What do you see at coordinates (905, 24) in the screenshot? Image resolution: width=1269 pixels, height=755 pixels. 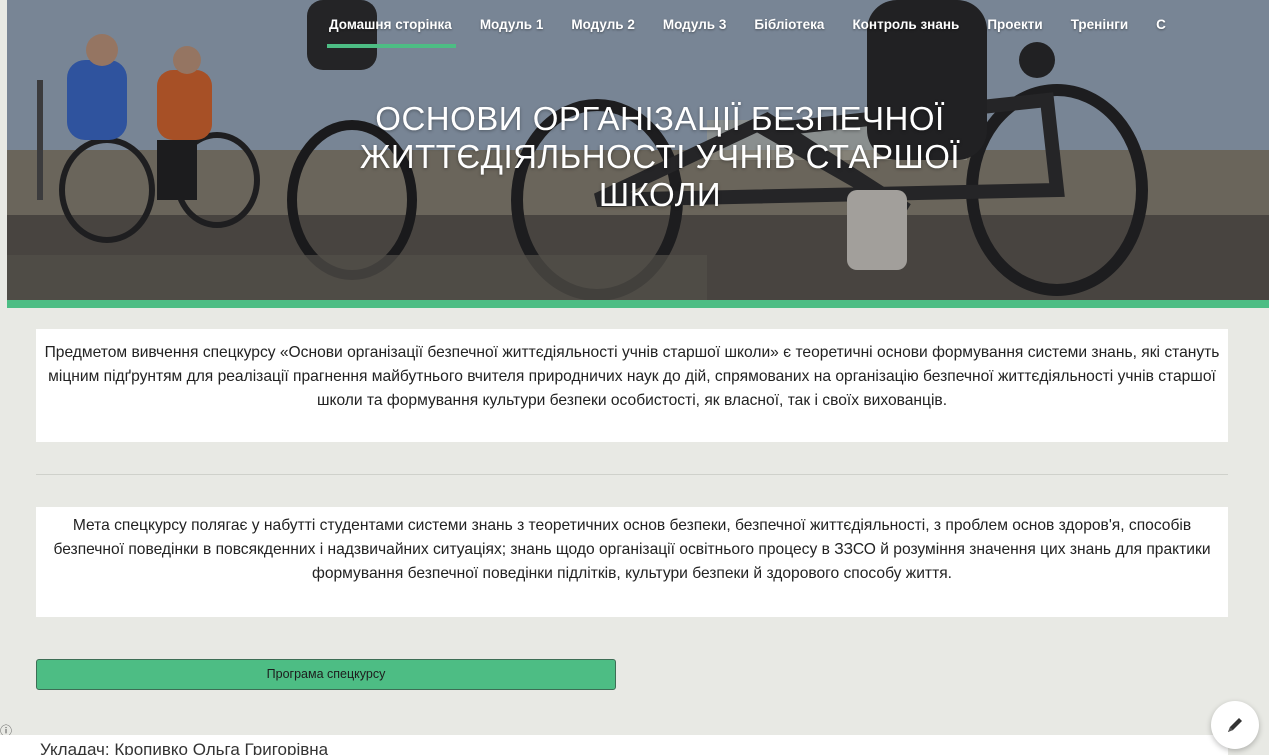 I see `nav-item-knowledge-control: Контроль знань` at bounding box center [905, 24].